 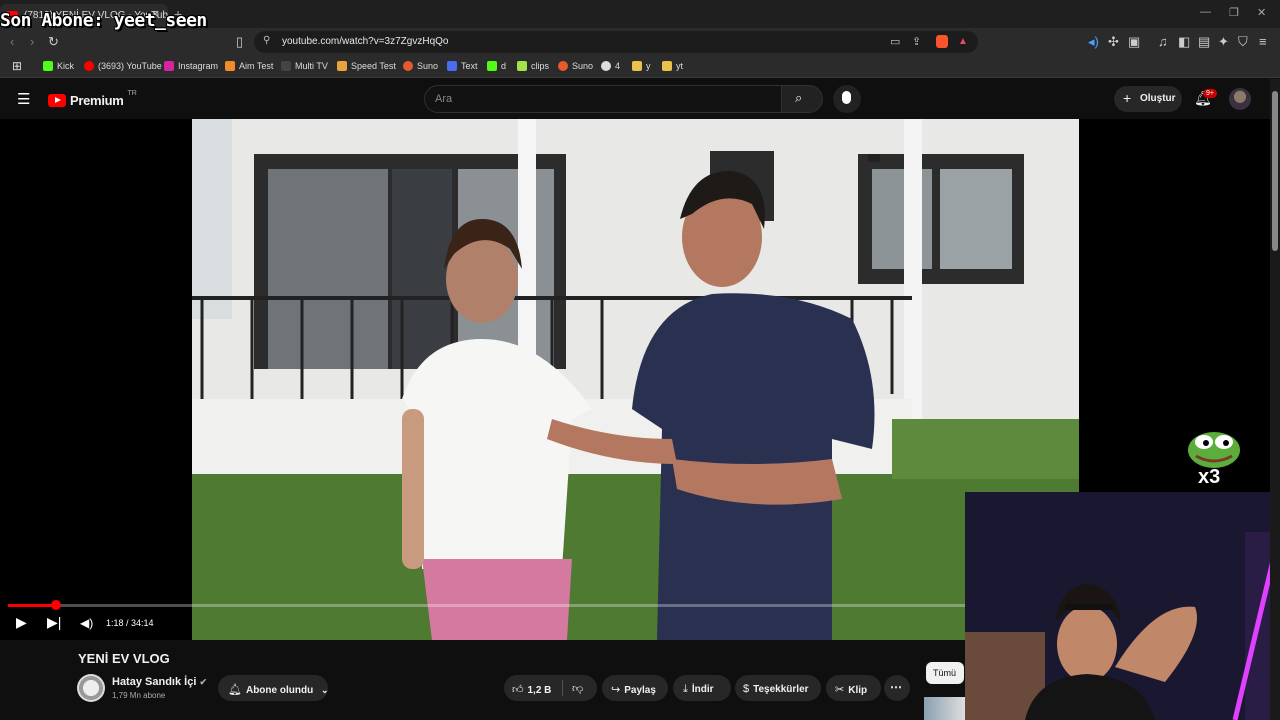 I want to click on video-progress-bar, so click(x=539, y=605).